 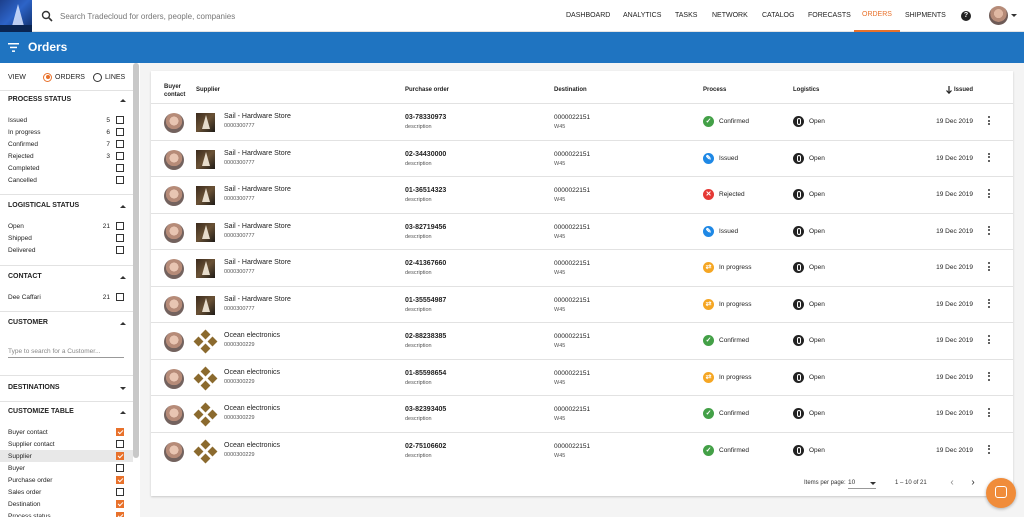 I want to click on destinations-header: DESTINATIONS, so click(x=67, y=390).